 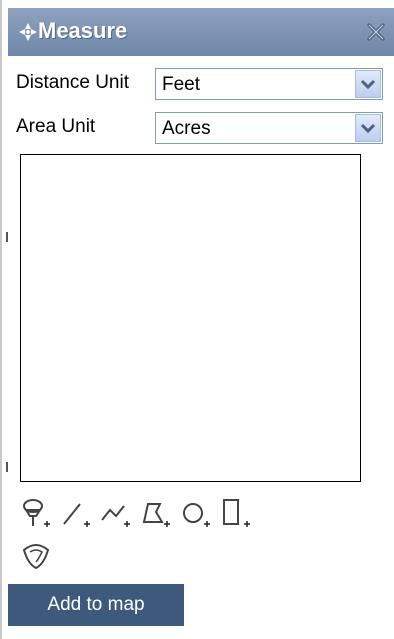 I want to click on area-unit-label: Area Unit, so click(x=56, y=126).